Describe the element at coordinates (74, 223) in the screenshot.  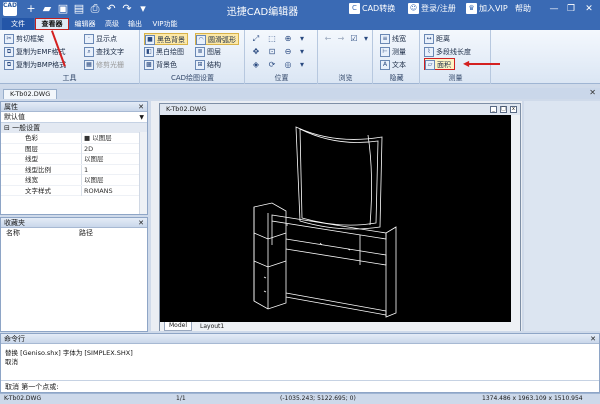
I see `favorites-title: 收藏夹 ✕` at that location.